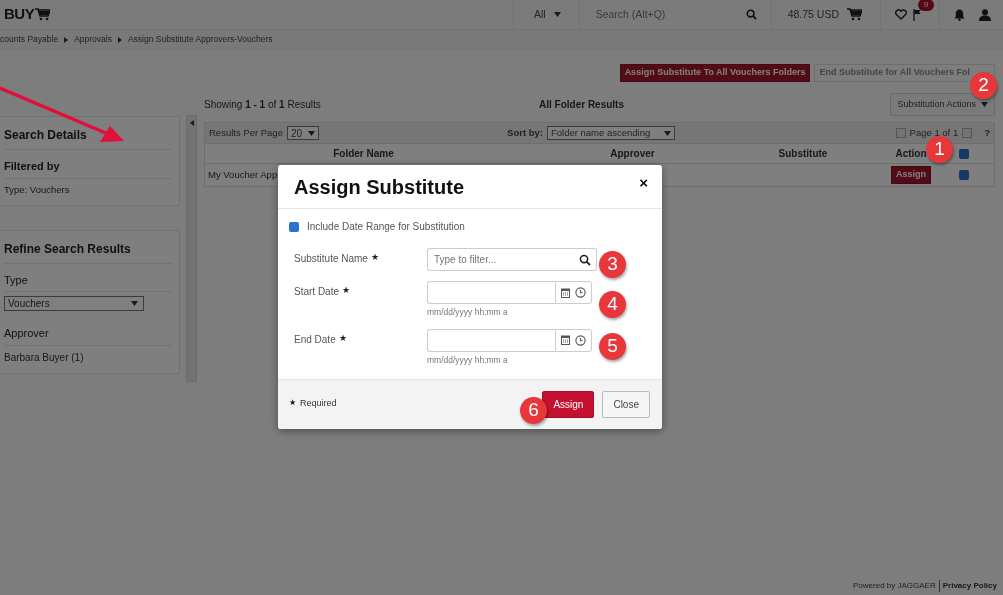 The height and width of the screenshot is (595, 1003). I want to click on results-count: Showing 1 - 1 of 1 Results, so click(263, 104).